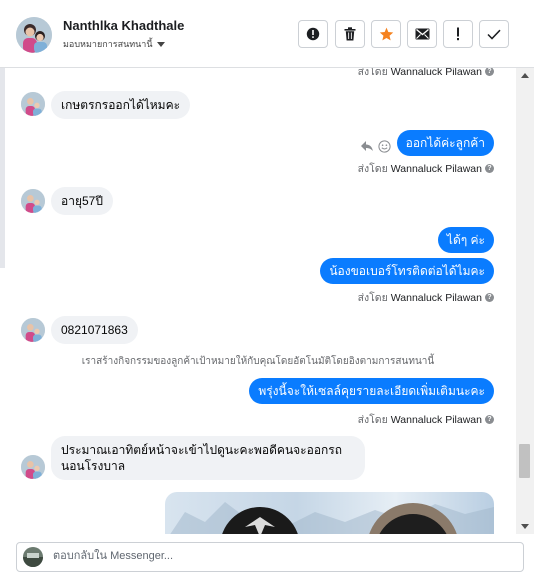 This screenshot has height=572, width=534. I want to click on checkmark-icon, so click(494, 34).